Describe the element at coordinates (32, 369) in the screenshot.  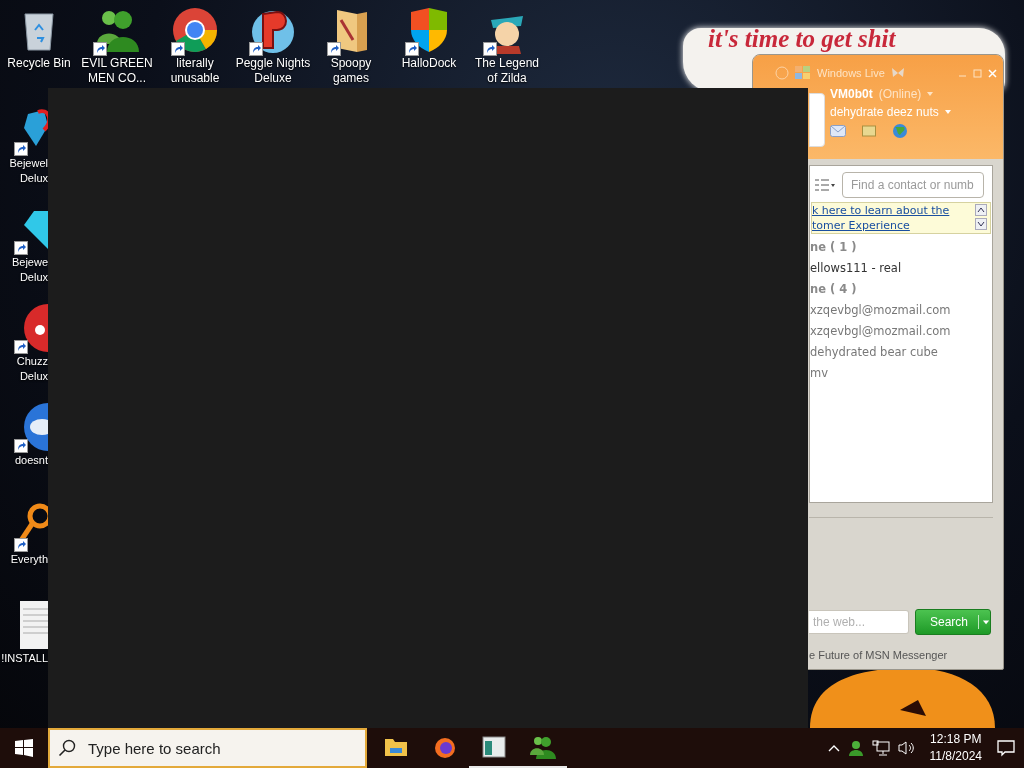
I see `desktop-icon-label: Chuzz Delux` at that location.